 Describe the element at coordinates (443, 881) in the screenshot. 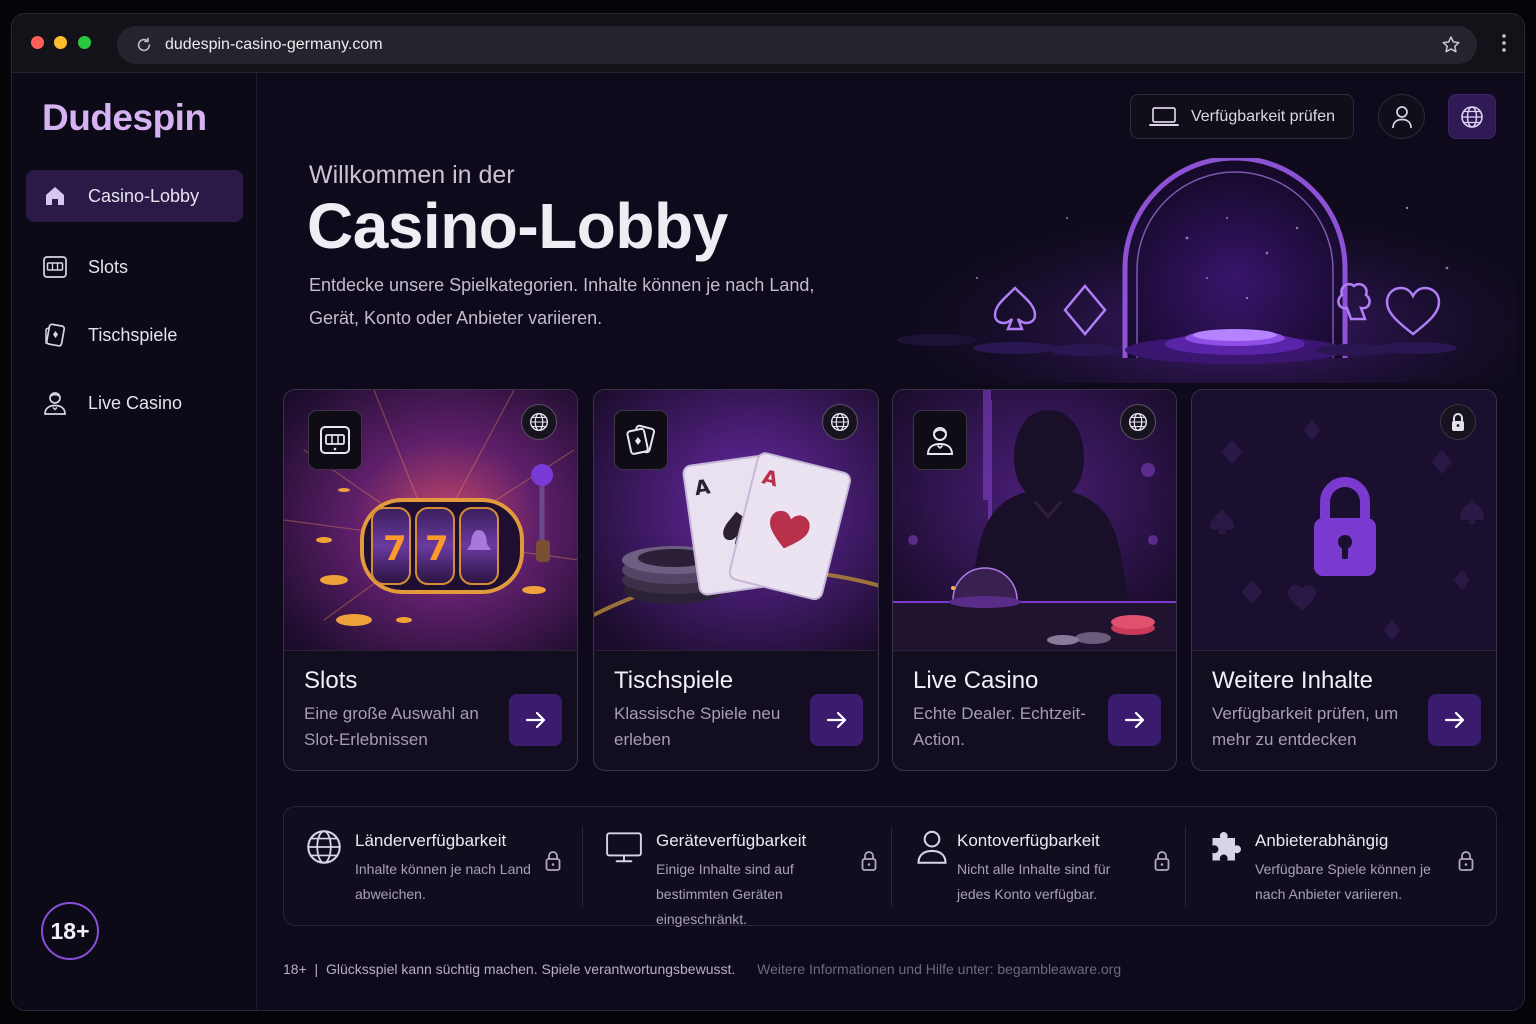

I see `info-description: Inhalte können je nach Land abweichen.` at that location.